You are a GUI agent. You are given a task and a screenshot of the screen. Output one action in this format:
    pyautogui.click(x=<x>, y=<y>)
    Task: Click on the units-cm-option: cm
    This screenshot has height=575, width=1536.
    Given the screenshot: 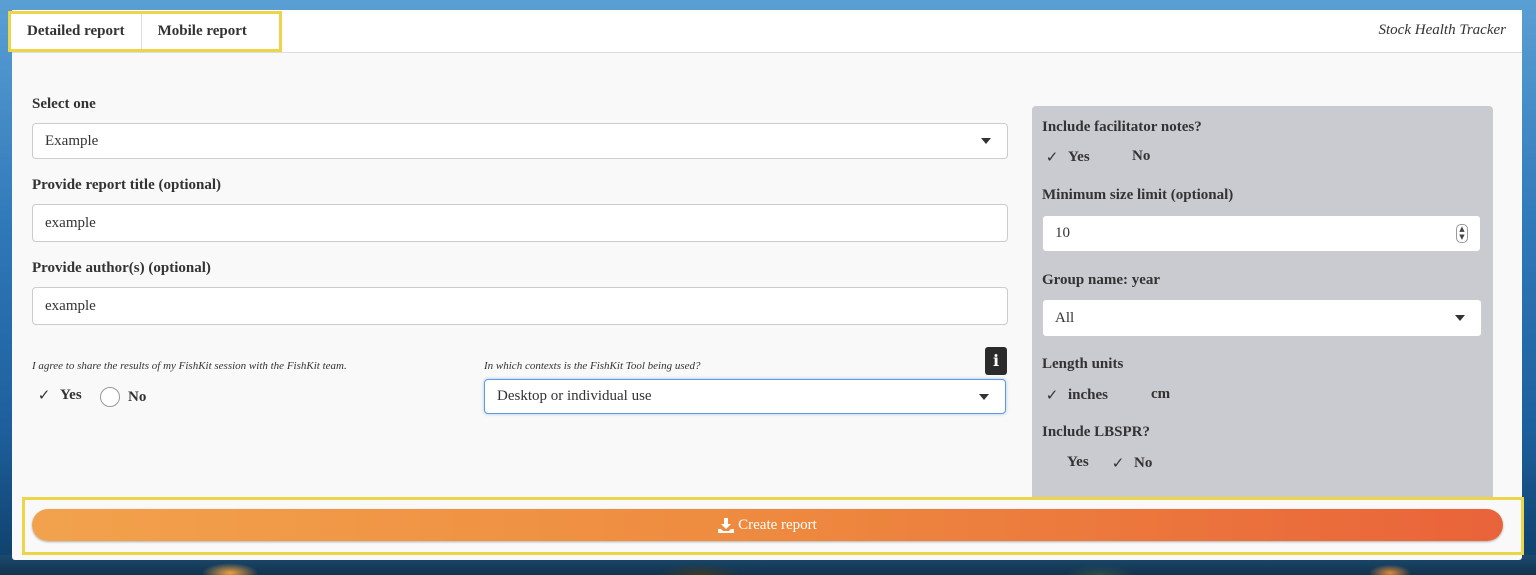 What is the action you would take?
    pyautogui.click(x=1160, y=394)
    